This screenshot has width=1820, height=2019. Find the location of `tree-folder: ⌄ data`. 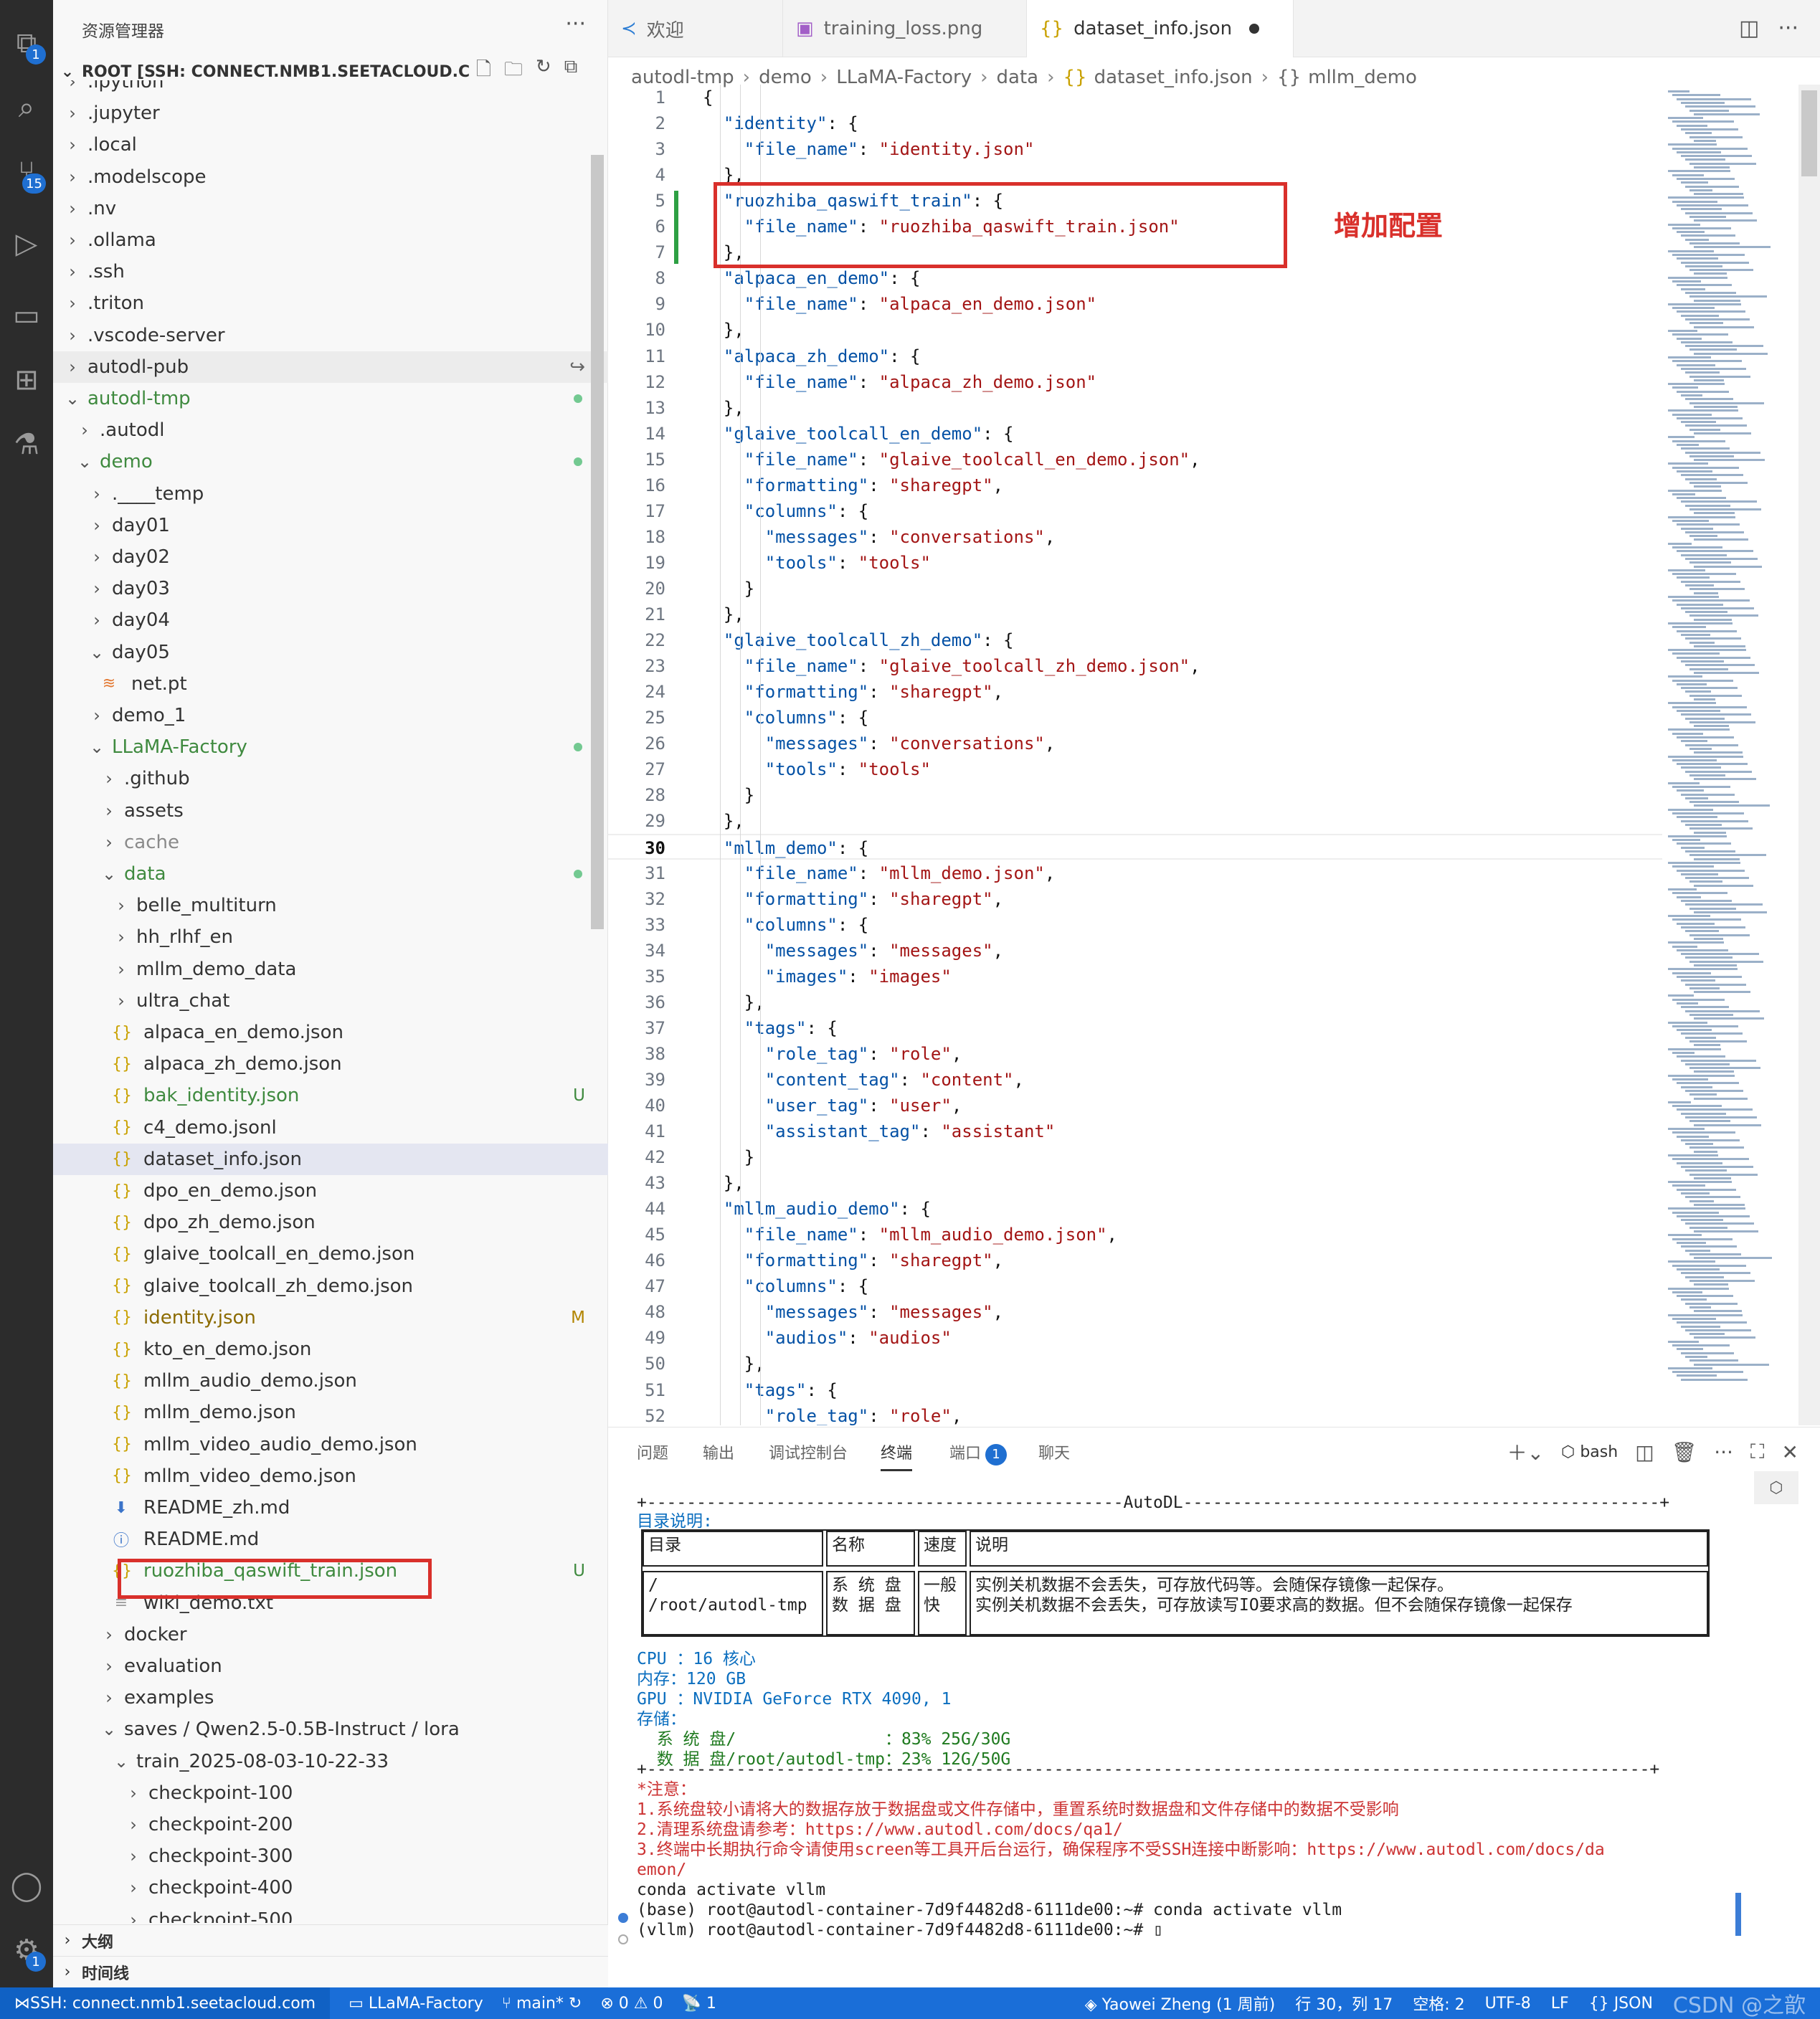

tree-folder: ⌄ data is located at coordinates (330, 874).